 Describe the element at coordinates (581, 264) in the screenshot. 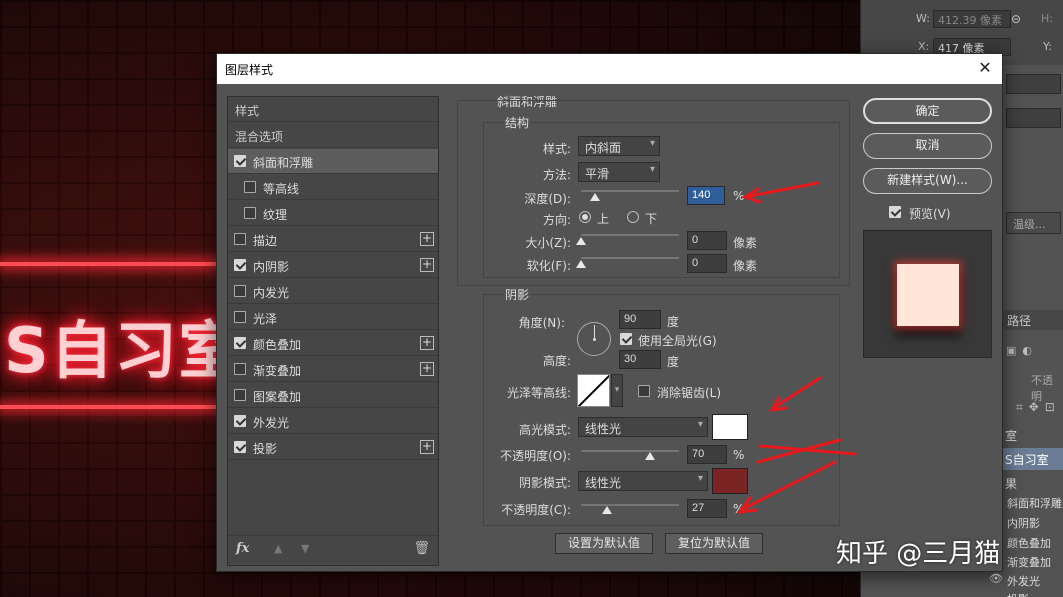

I see `soften-slider-thumb` at that location.